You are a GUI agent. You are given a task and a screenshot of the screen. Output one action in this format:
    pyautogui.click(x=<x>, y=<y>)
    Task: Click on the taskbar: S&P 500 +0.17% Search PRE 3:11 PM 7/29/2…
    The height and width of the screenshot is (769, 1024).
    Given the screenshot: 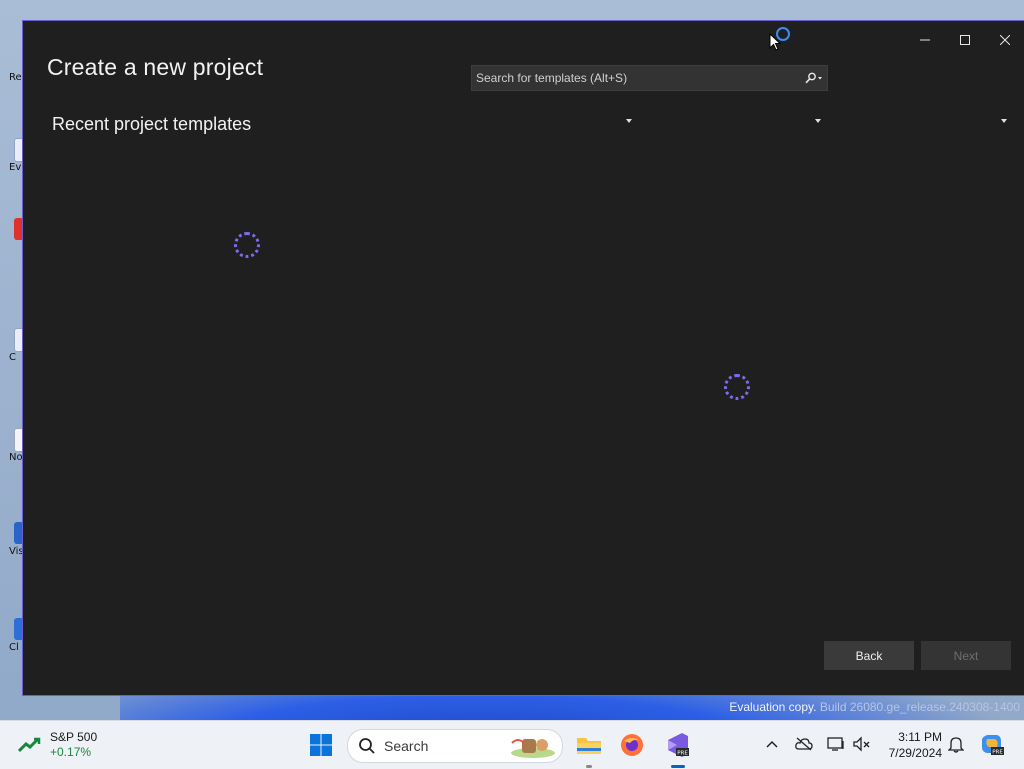 What is the action you would take?
    pyautogui.click(x=512, y=744)
    